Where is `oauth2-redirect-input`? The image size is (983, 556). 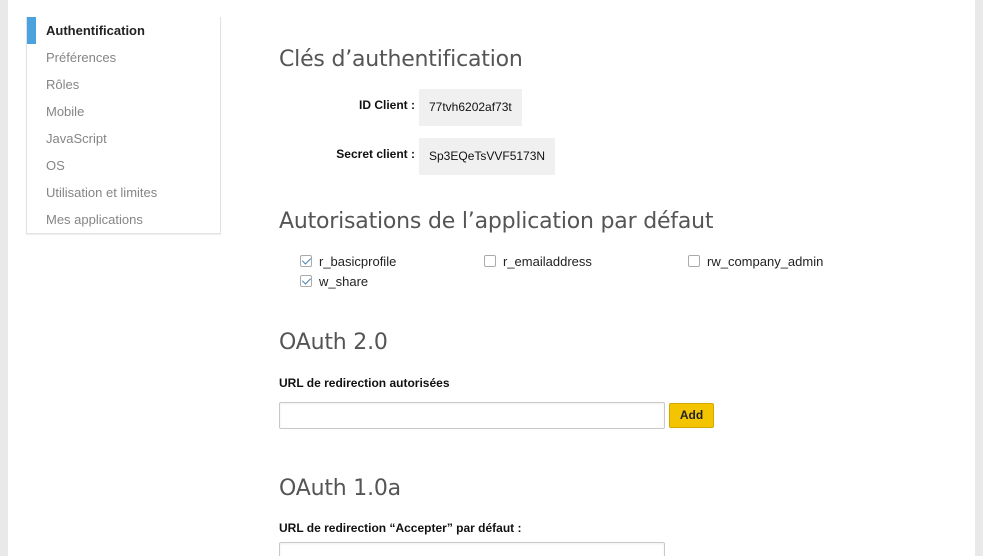
oauth2-redirect-input is located at coordinates (472, 415).